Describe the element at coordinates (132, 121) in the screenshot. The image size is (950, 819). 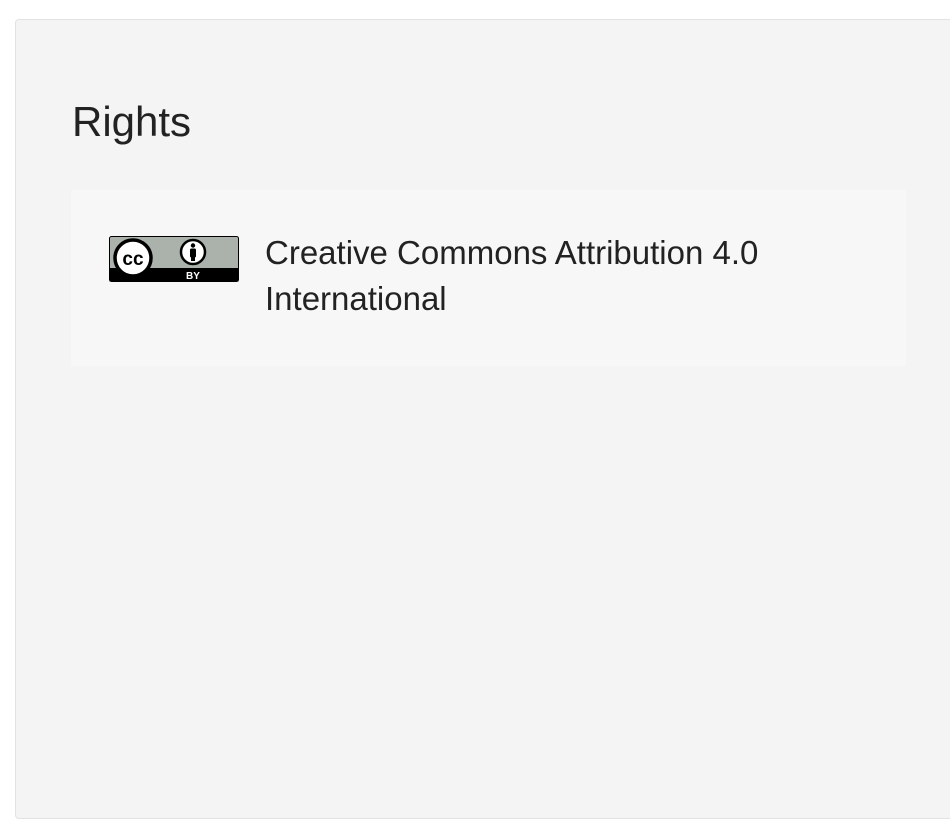
I see `rights-title: Rights` at that location.